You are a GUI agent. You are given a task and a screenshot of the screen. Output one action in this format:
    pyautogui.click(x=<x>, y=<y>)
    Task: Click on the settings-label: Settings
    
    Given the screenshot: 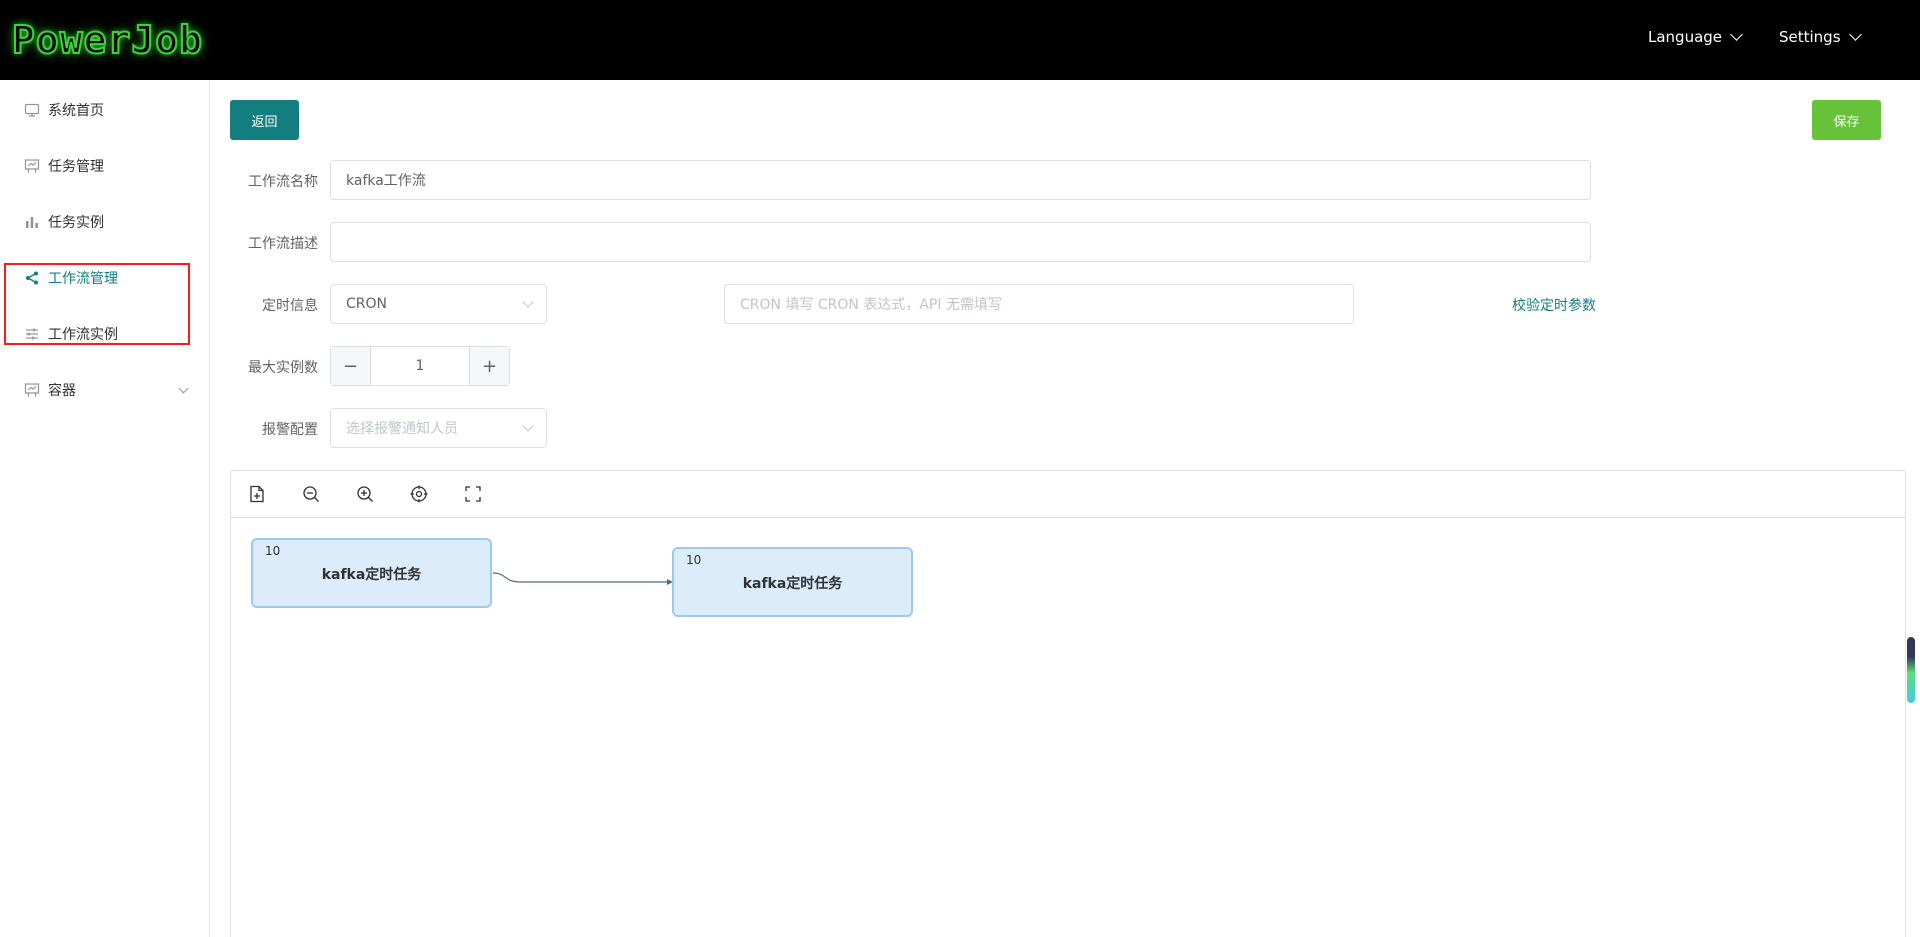 What is the action you would take?
    pyautogui.click(x=1810, y=37)
    